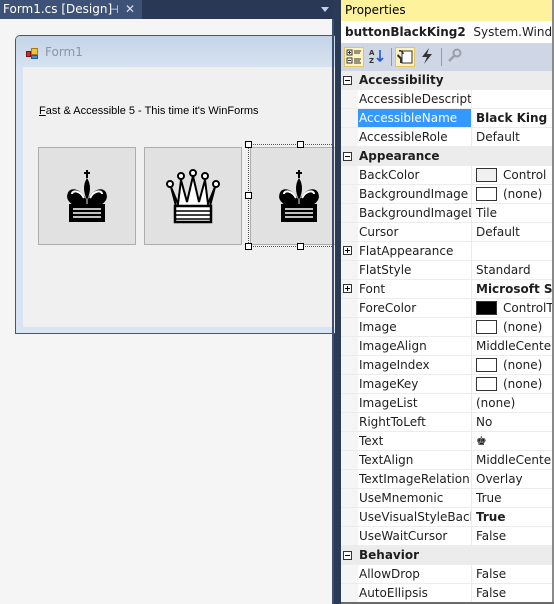  I want to click on property-row-usevisualstylebackcolor: UseVisualStyleBackColor True, so click(447, 517).